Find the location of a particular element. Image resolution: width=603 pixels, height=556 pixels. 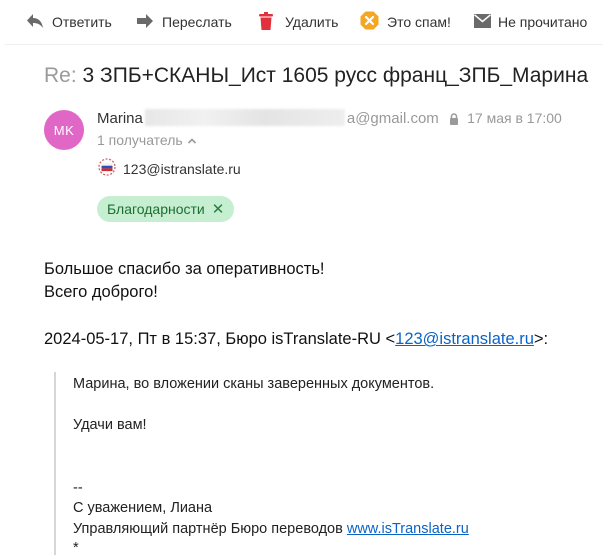

label-chip: Благодарности ✕ is located at coordinates (166, 209).